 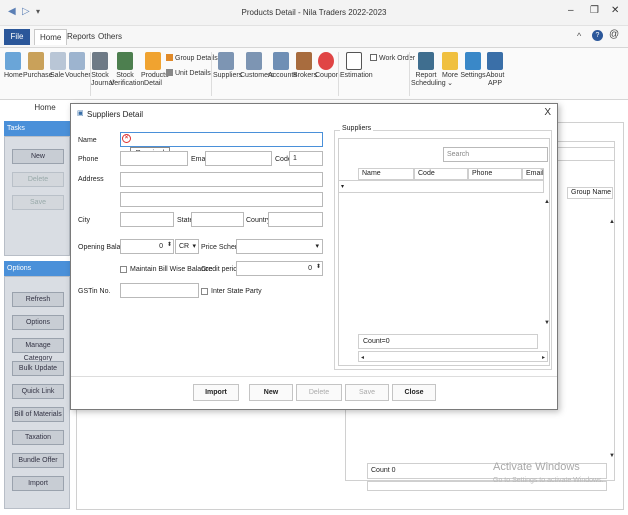 I want to click on delete-button: Delete, so click(x=319, y=392).